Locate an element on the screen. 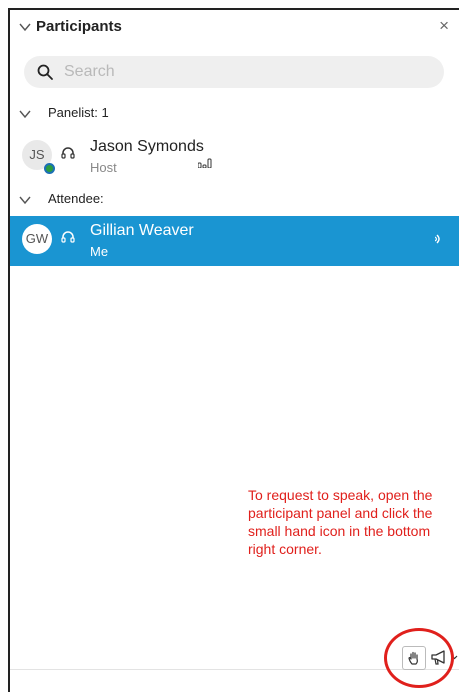 Image resolution: width=459 pixels, height=692 pixels. search-icon is located at coordinates (45, 72).